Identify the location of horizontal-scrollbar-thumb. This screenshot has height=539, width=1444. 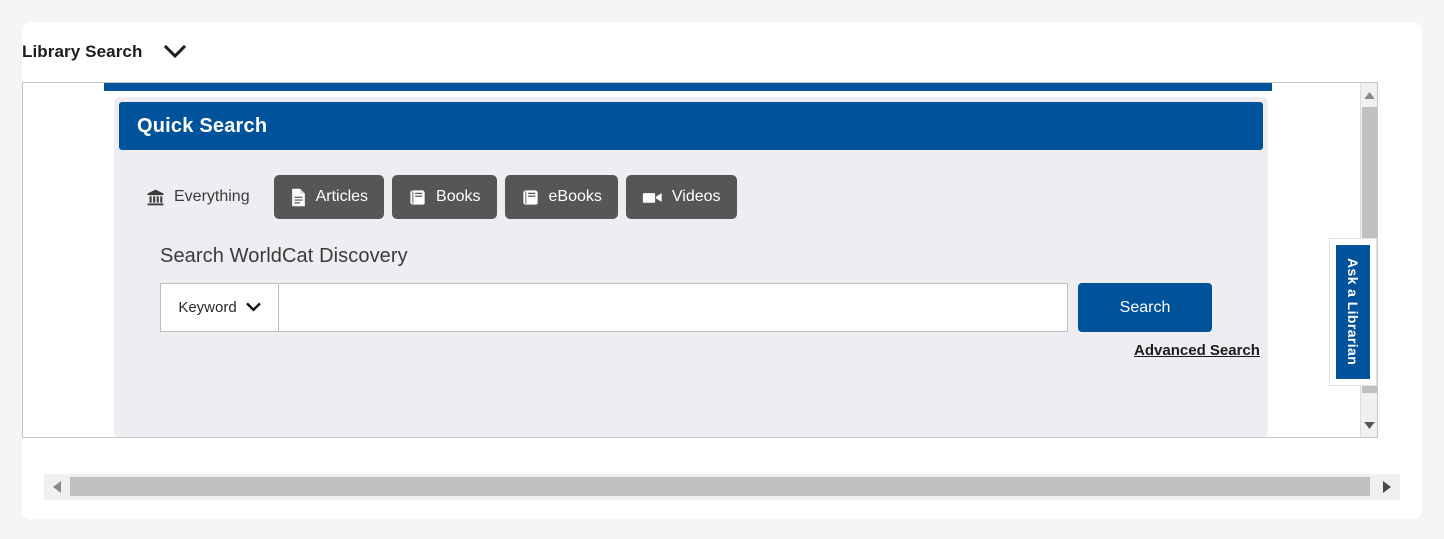
(720, 486).